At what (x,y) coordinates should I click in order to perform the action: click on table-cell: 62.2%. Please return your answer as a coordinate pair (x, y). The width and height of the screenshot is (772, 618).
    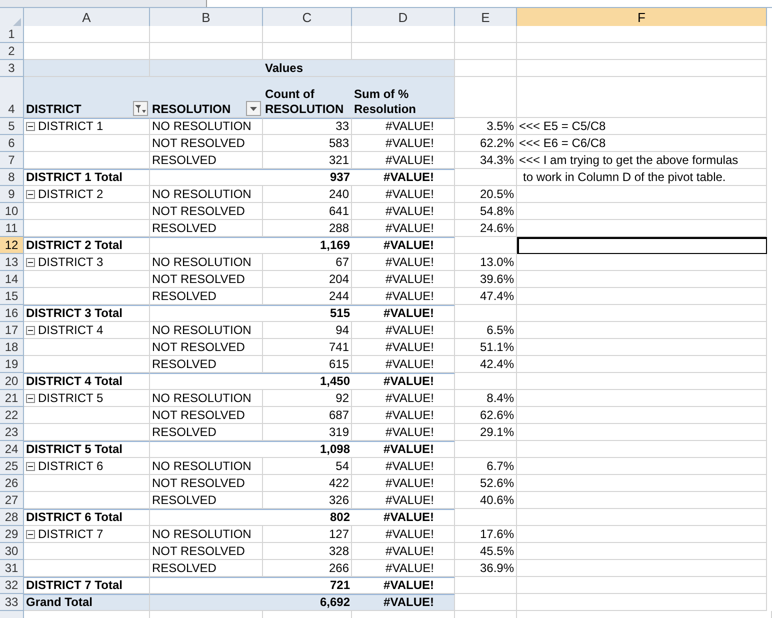
    Looking at the image, I should click on (486, 143).